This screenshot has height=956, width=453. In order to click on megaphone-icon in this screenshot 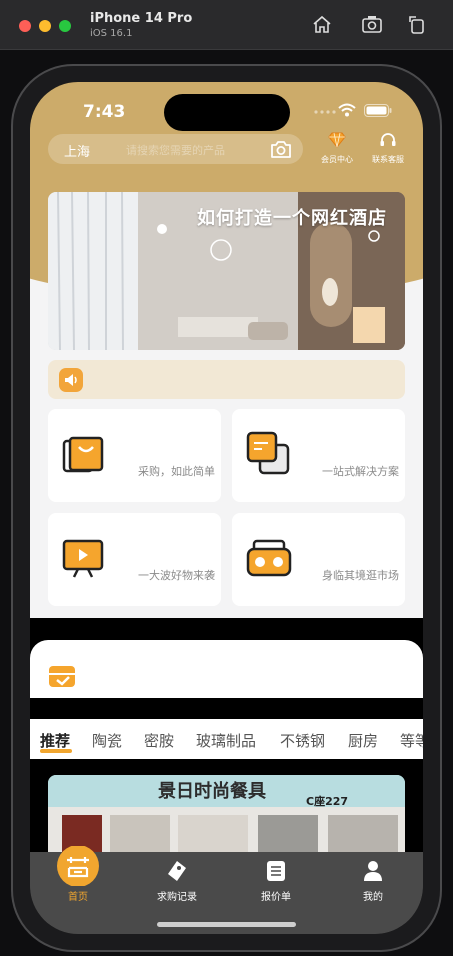, I will do `click(71, 380)`.